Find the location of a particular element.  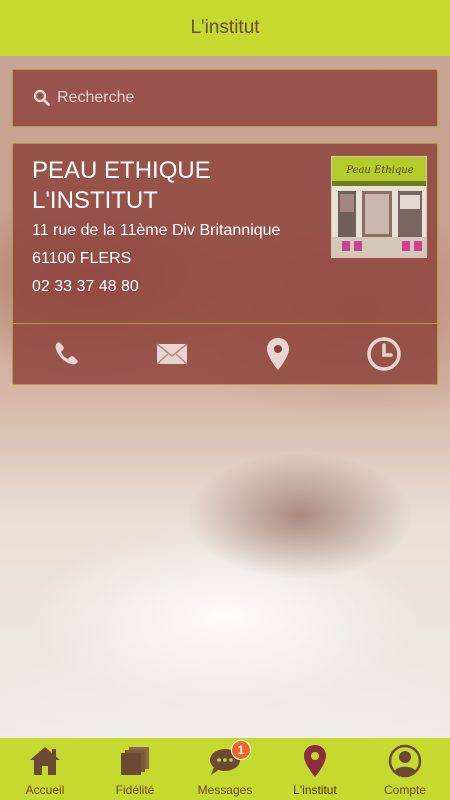

storefront-image: Peau Ethique is located at coordinates (379, 207).